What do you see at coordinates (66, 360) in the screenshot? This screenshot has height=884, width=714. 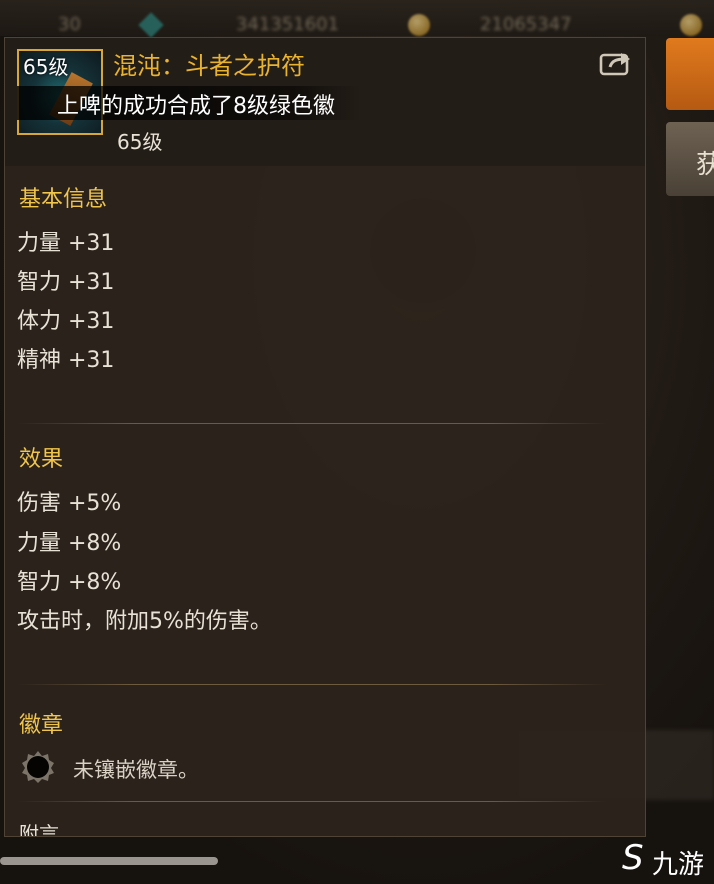 I see `stat-spirit: 精神 +31` at bounding box center [66, 360].